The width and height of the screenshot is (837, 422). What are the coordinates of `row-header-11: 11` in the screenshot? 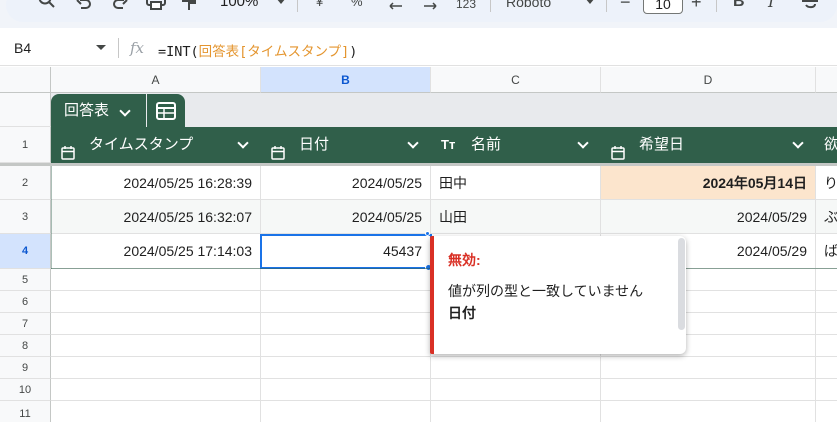 It's located at (25, 411).